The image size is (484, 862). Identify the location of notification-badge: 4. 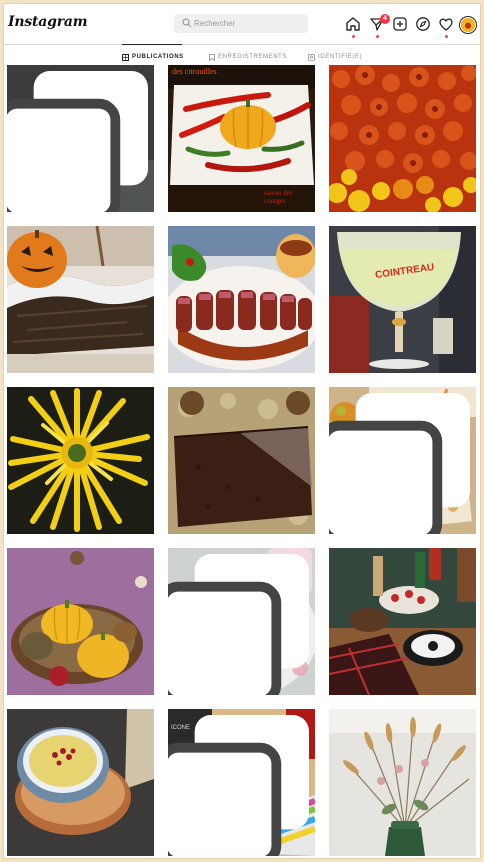
(385, 19).